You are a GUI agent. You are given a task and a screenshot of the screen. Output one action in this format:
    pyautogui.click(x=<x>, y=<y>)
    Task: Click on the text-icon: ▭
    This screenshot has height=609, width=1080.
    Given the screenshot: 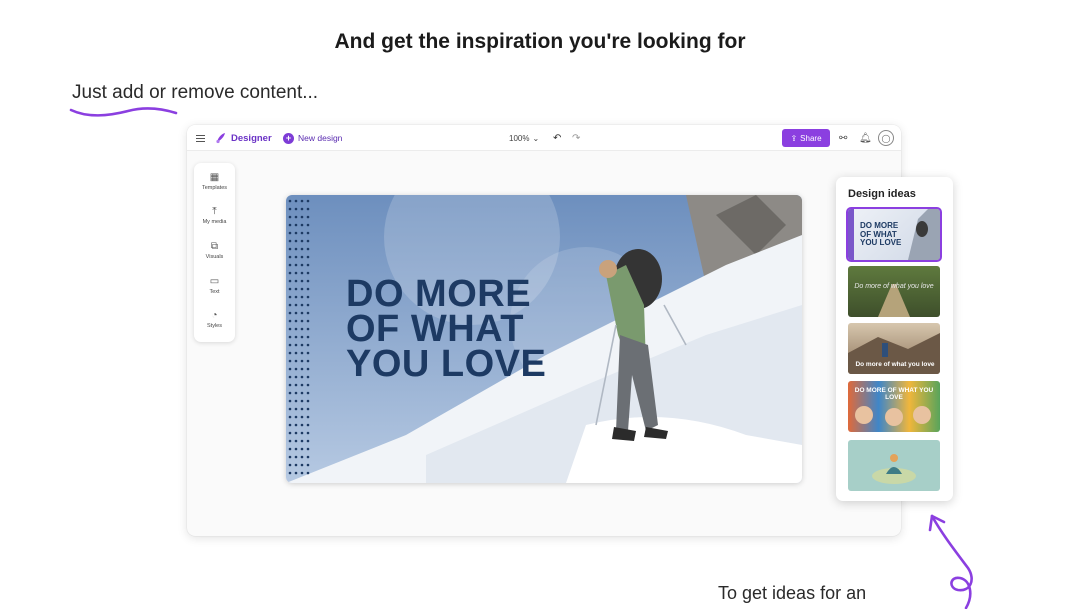 What is the action you would take?
    pyautogui.click(x=214, y=281)
    